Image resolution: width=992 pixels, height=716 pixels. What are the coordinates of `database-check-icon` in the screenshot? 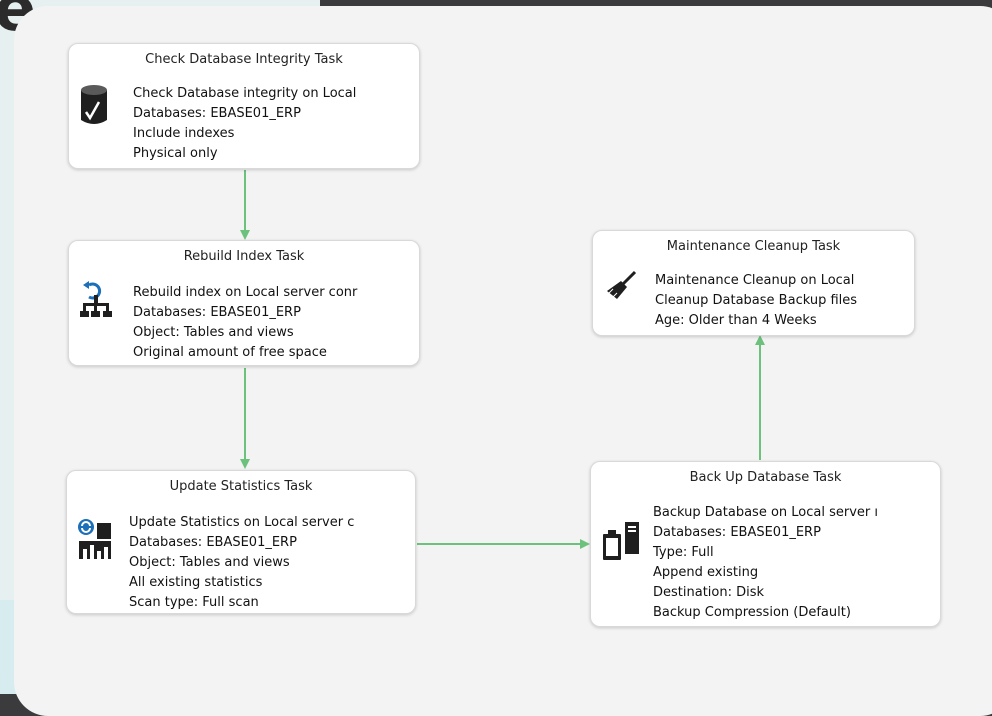 It's located at (94, 108).